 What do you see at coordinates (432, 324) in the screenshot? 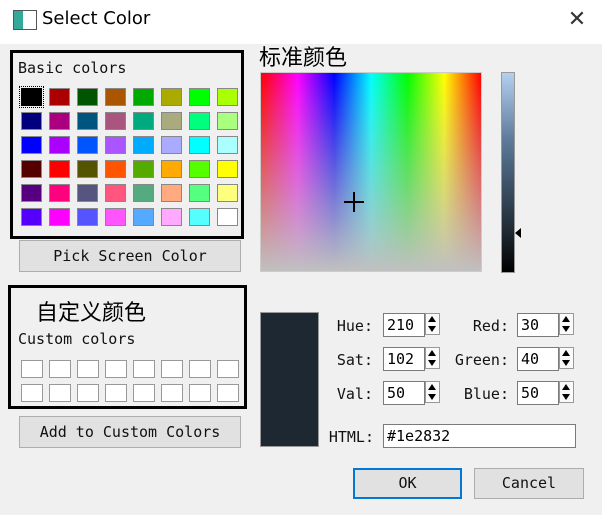
I see `hue-spinner` at bounding box center [432, 324].